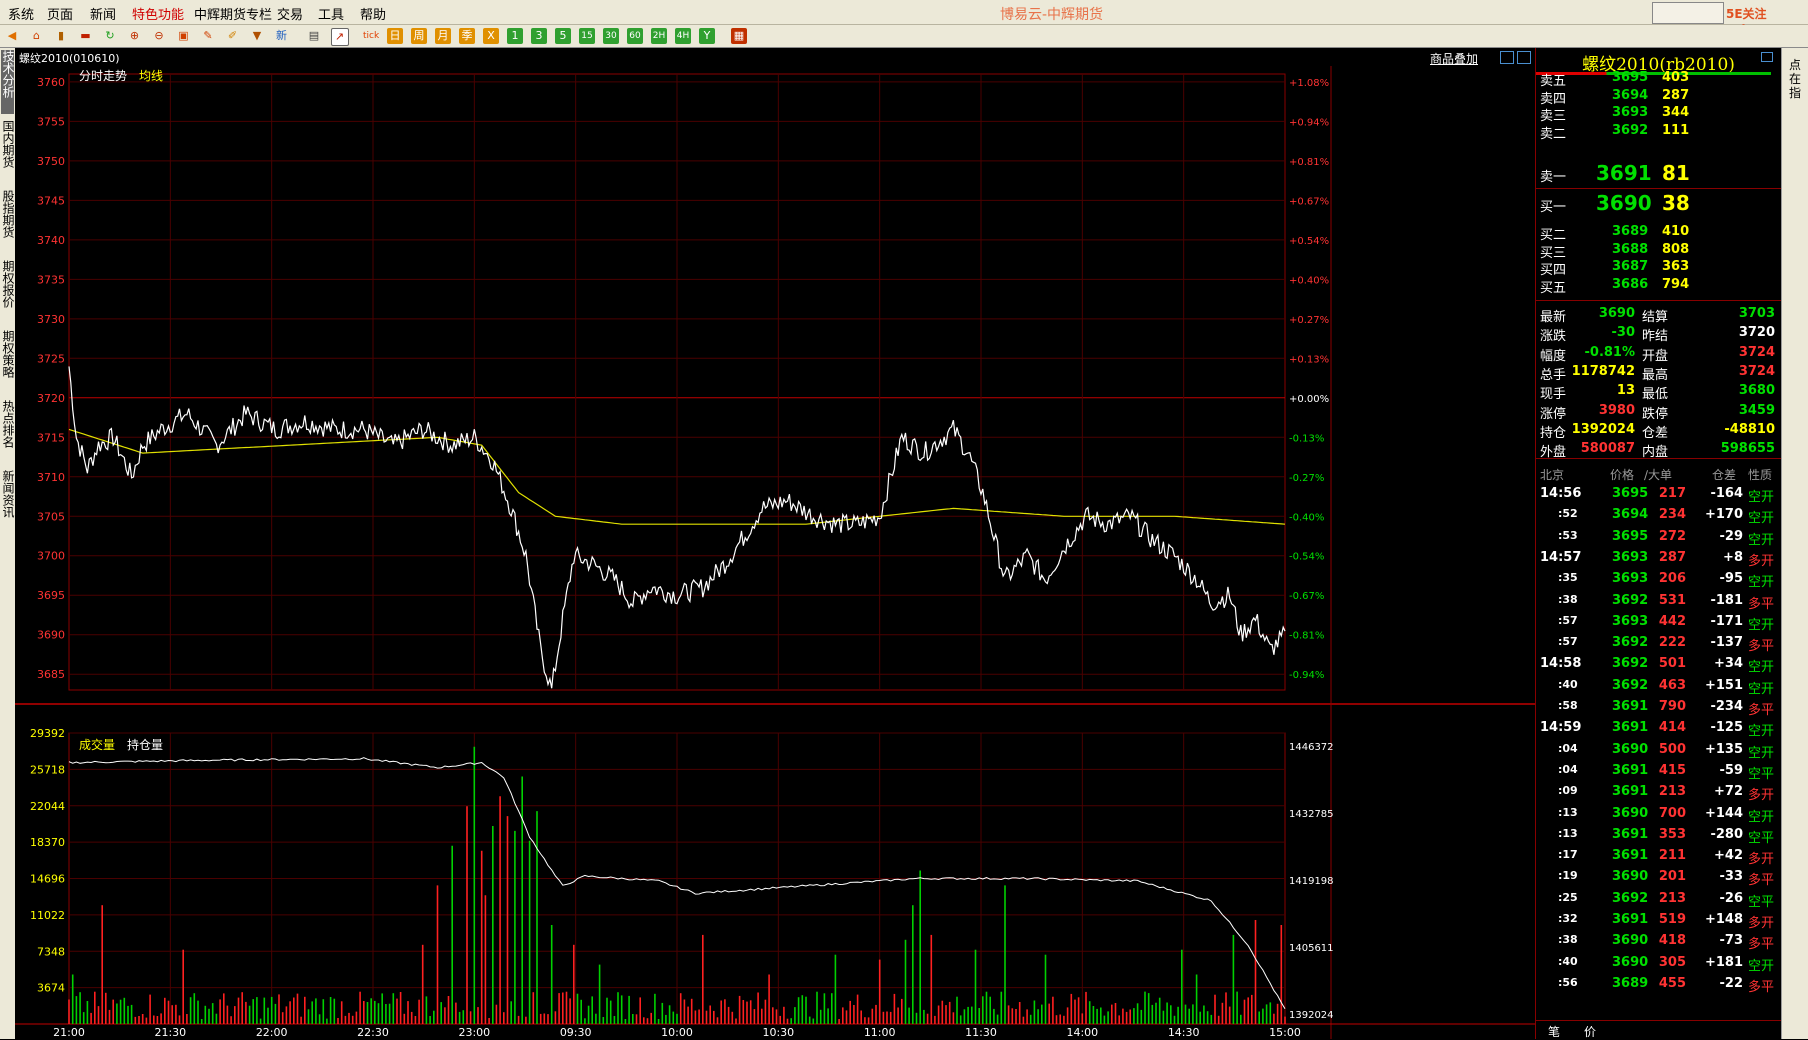 Image resolution: width=1808 pixels, height=1040 pixels. Describe the element at coordinates (419, 36) in the screenshot. I see `week-icon: 周` at that location.